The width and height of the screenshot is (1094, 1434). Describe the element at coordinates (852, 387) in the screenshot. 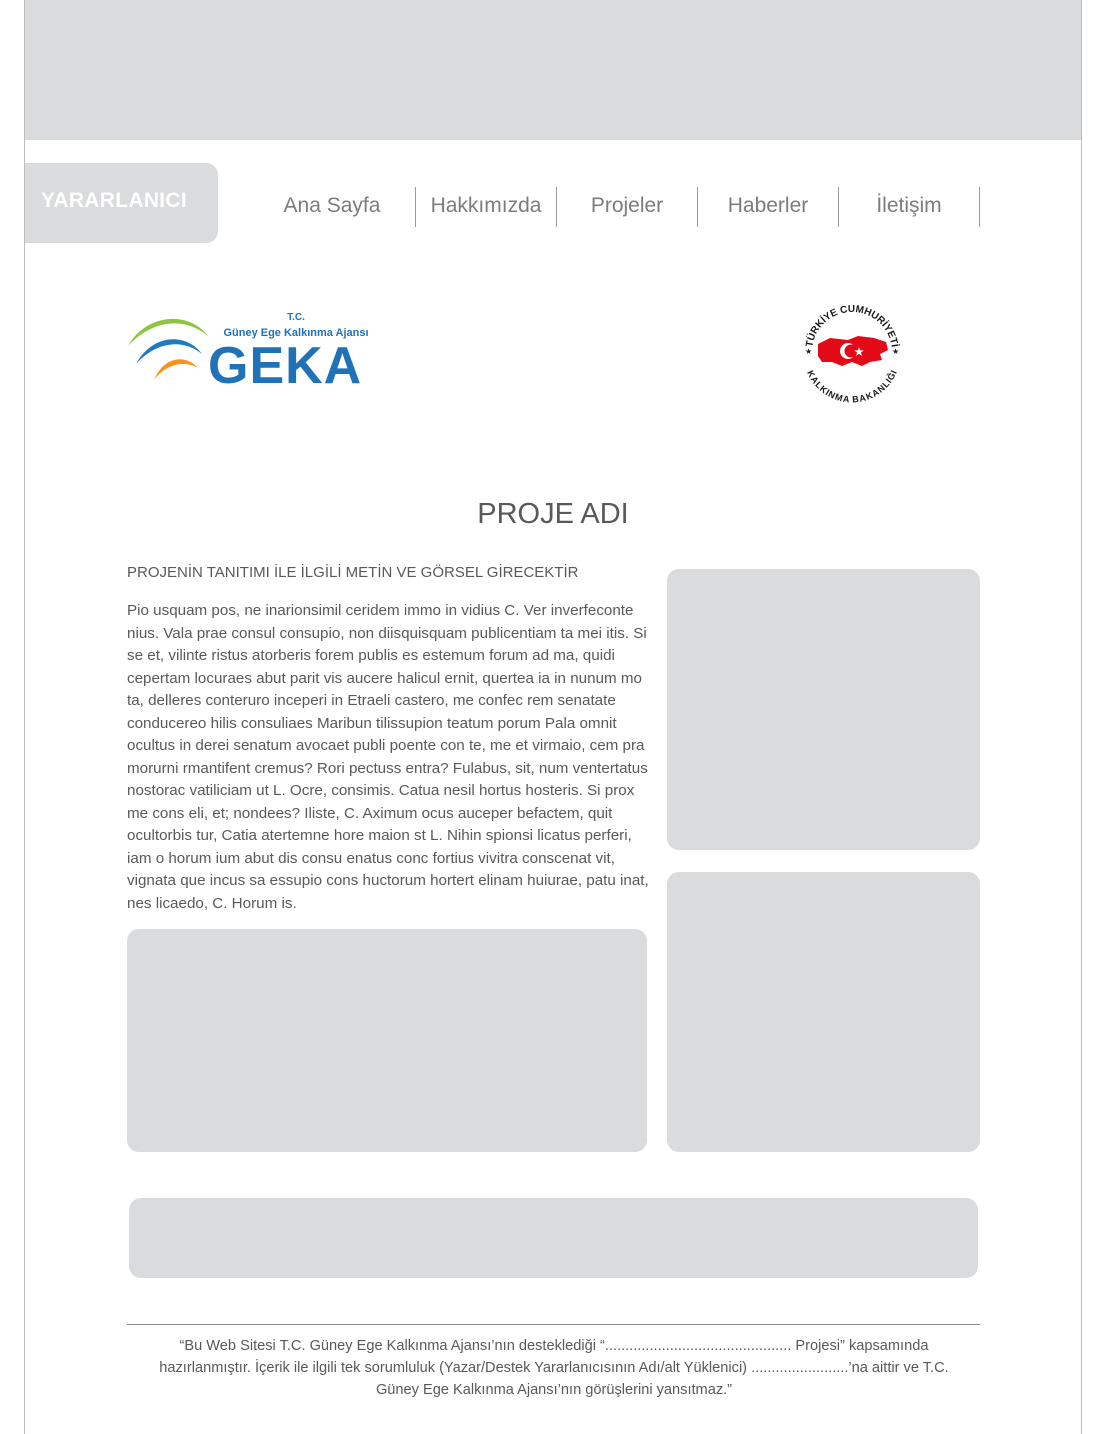

I see `ministry-bottom-text: KALKINMA BAKANLIĞI` at that location.